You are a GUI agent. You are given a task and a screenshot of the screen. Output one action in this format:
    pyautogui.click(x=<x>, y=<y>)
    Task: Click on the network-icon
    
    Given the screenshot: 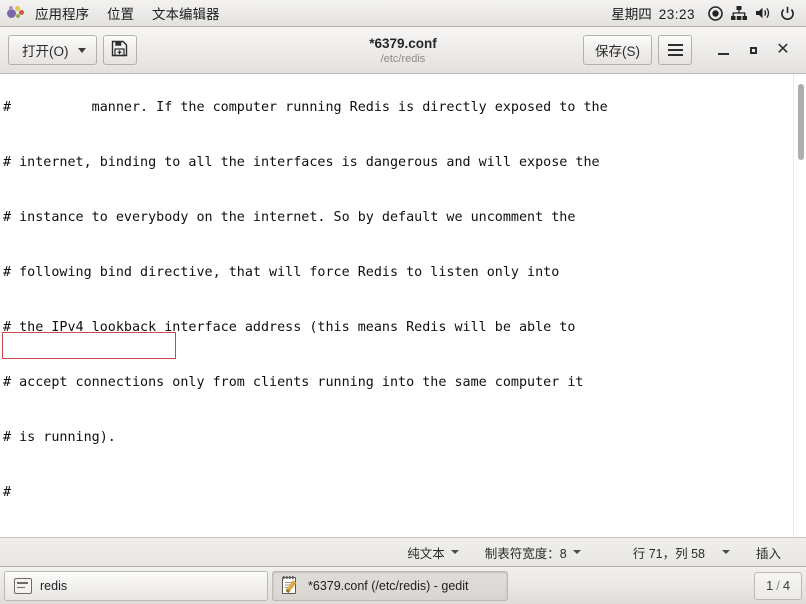 What is the action you would take?
    pyautogui.click(x=739, y=13)
    